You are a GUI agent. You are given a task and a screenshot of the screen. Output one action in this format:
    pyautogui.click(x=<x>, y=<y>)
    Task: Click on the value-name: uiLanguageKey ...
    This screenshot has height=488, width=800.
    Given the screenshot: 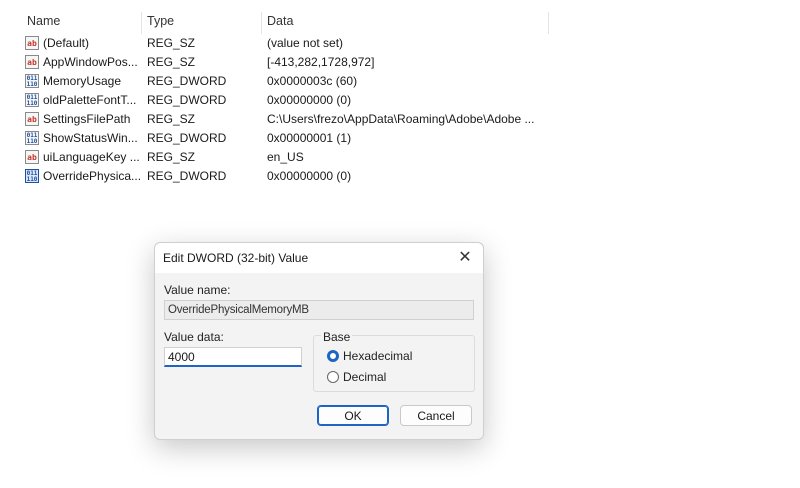 What is the action you would take?
    pyautogui.click(x=91, y=157)
    